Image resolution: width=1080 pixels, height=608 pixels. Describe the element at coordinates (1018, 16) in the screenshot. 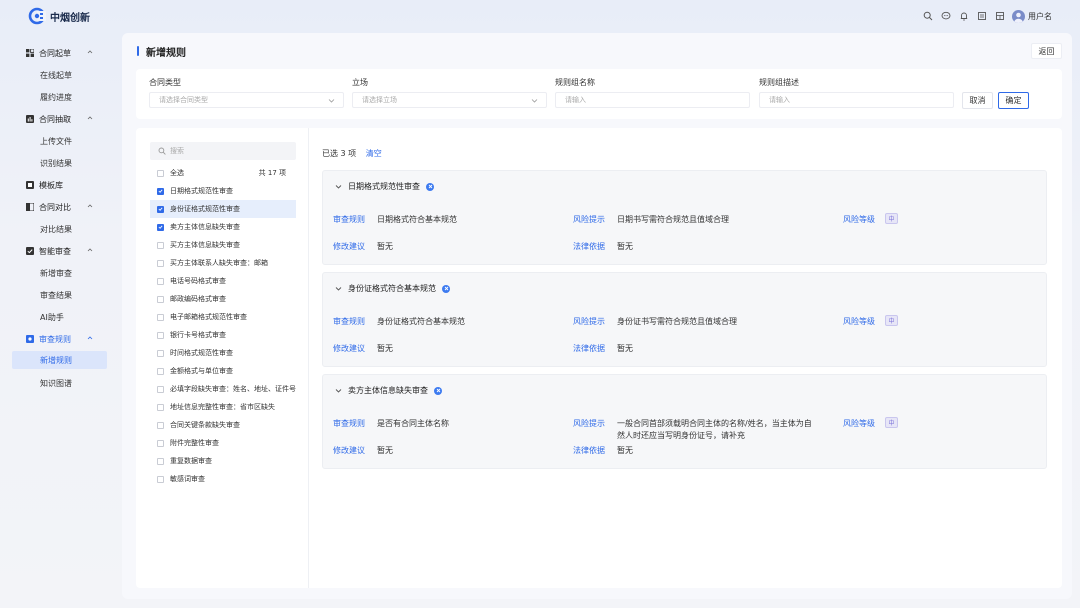

I see `avatar` at that location.